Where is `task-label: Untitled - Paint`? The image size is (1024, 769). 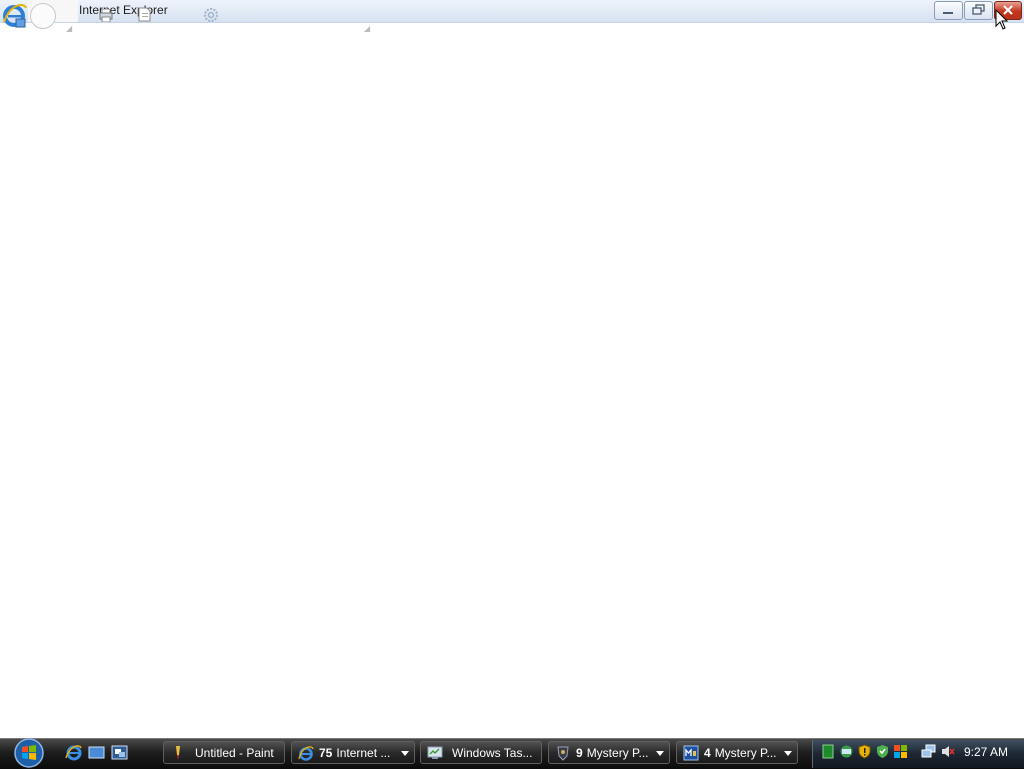 task-label: Untitled - Paint is located at coordinates (234, 753).